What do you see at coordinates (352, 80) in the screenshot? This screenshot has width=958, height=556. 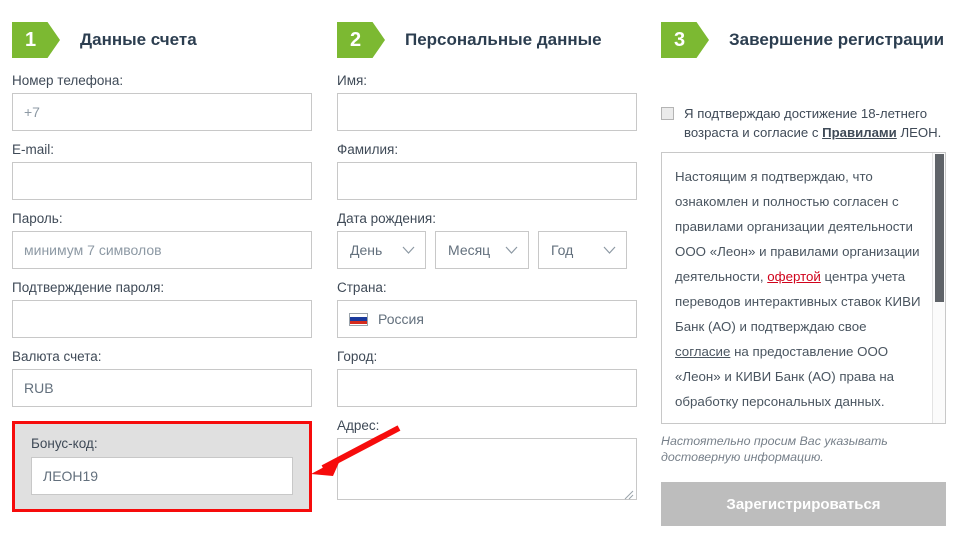 I see `label-first-name: Имя:` at bounding box center [352, 80].